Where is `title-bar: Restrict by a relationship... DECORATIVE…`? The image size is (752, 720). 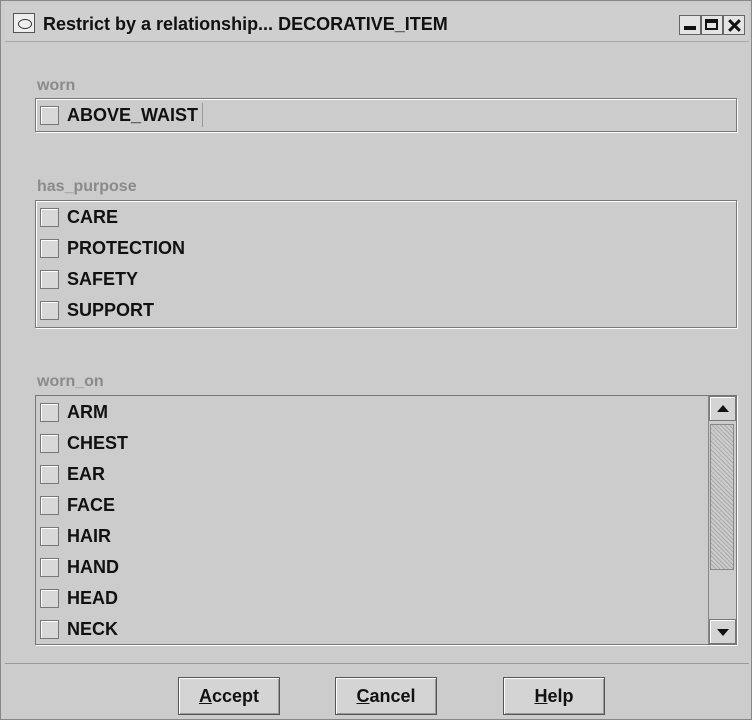
title-bar: Restrict by a relationship... DECORATIVE… is located at coordinates (377, 23).